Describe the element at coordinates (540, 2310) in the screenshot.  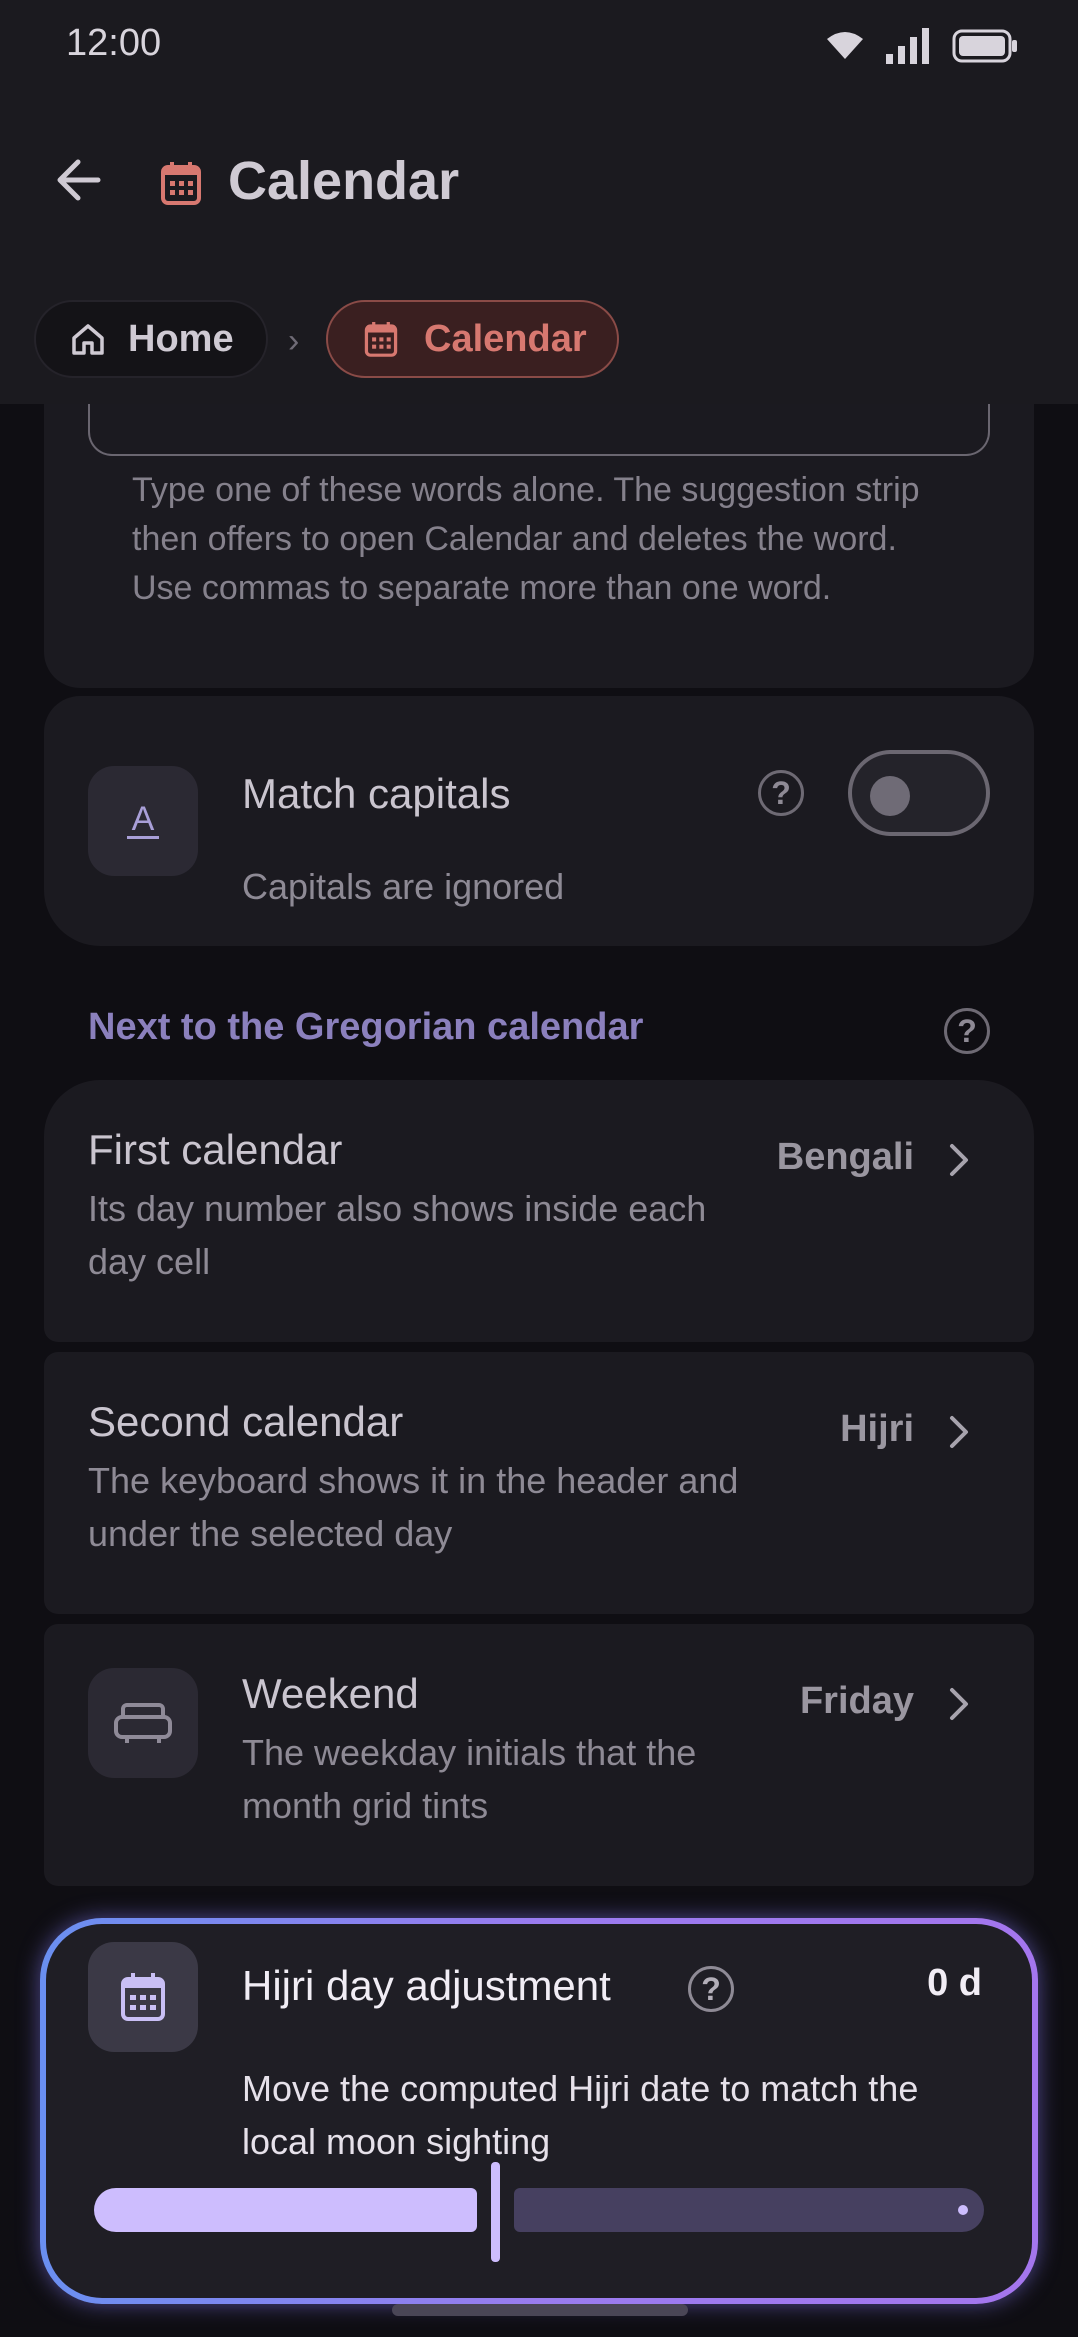
I see `nav-handle` at that location.